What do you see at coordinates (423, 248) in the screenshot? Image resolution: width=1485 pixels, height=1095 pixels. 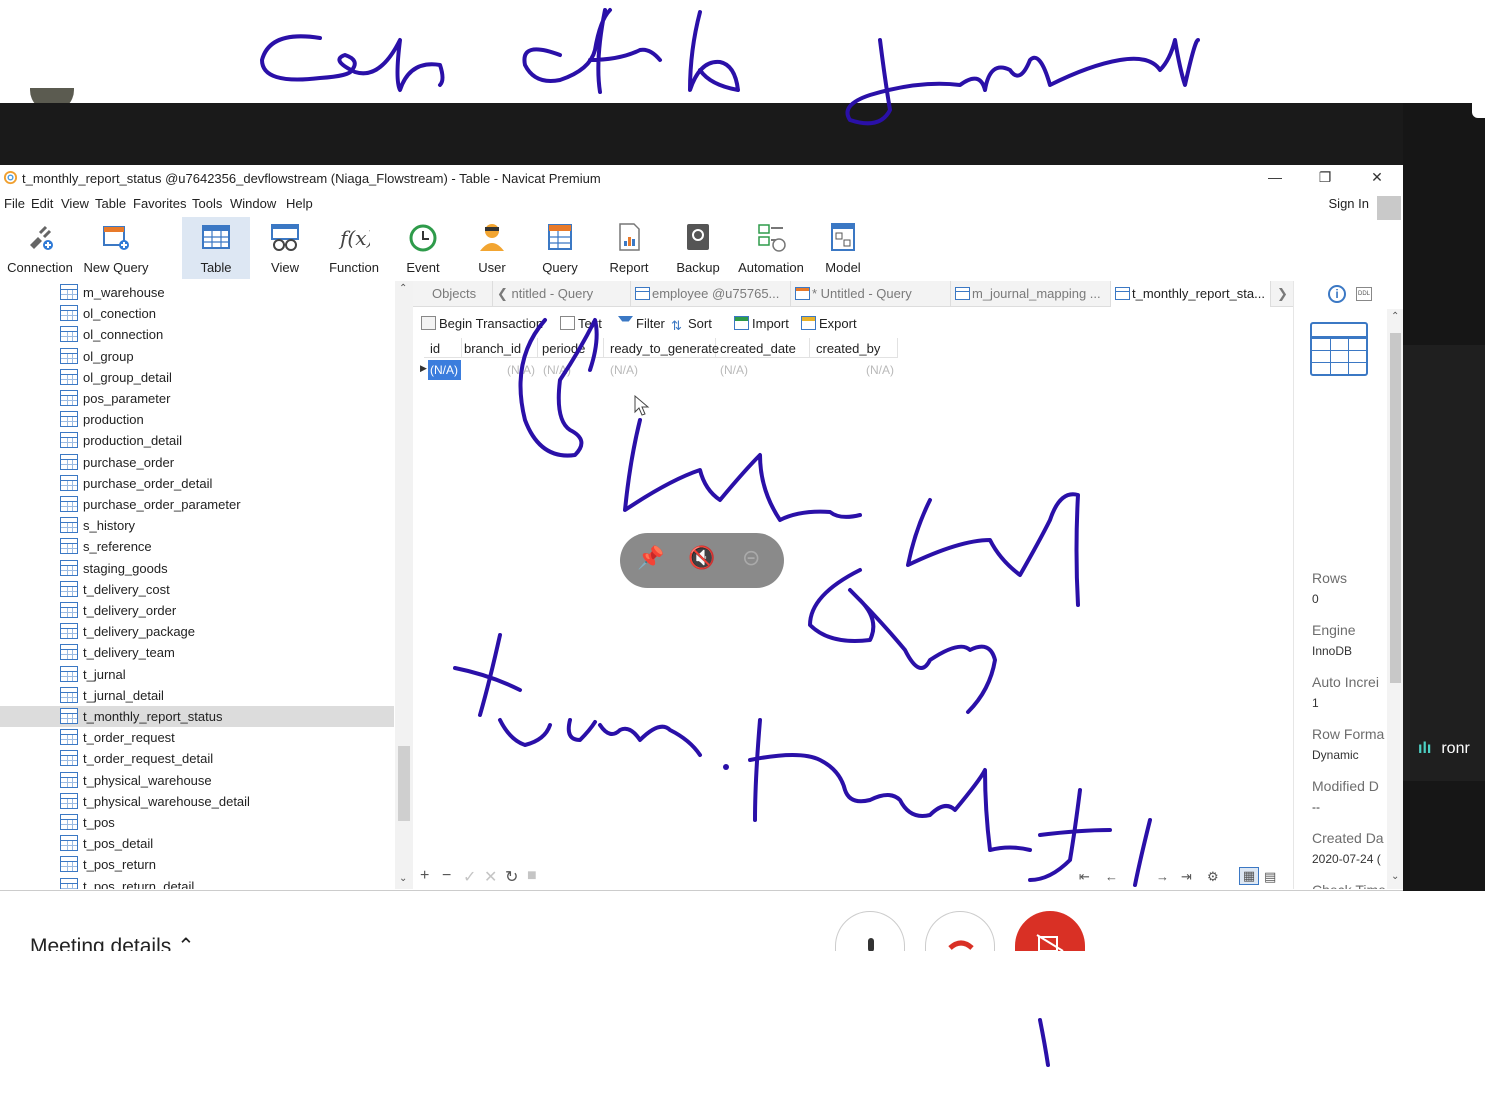 I see `event-button: Event` at bounding box center [423, 248].